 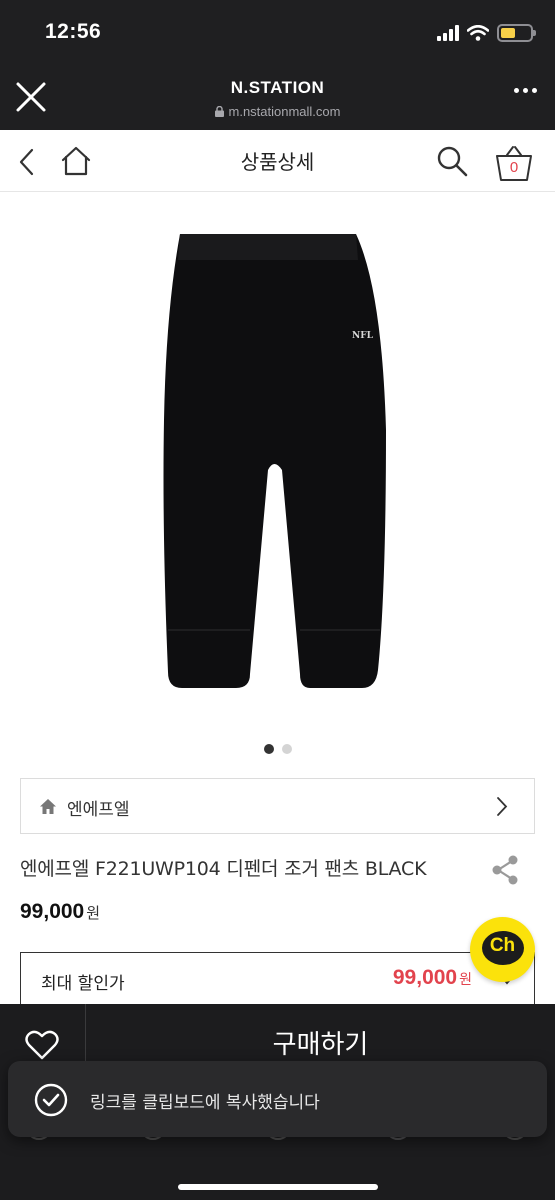 What do you see at coordinates (52, 911) in the screenshot?
I see `price-value: 99,000` at bounding box center [52, 911].